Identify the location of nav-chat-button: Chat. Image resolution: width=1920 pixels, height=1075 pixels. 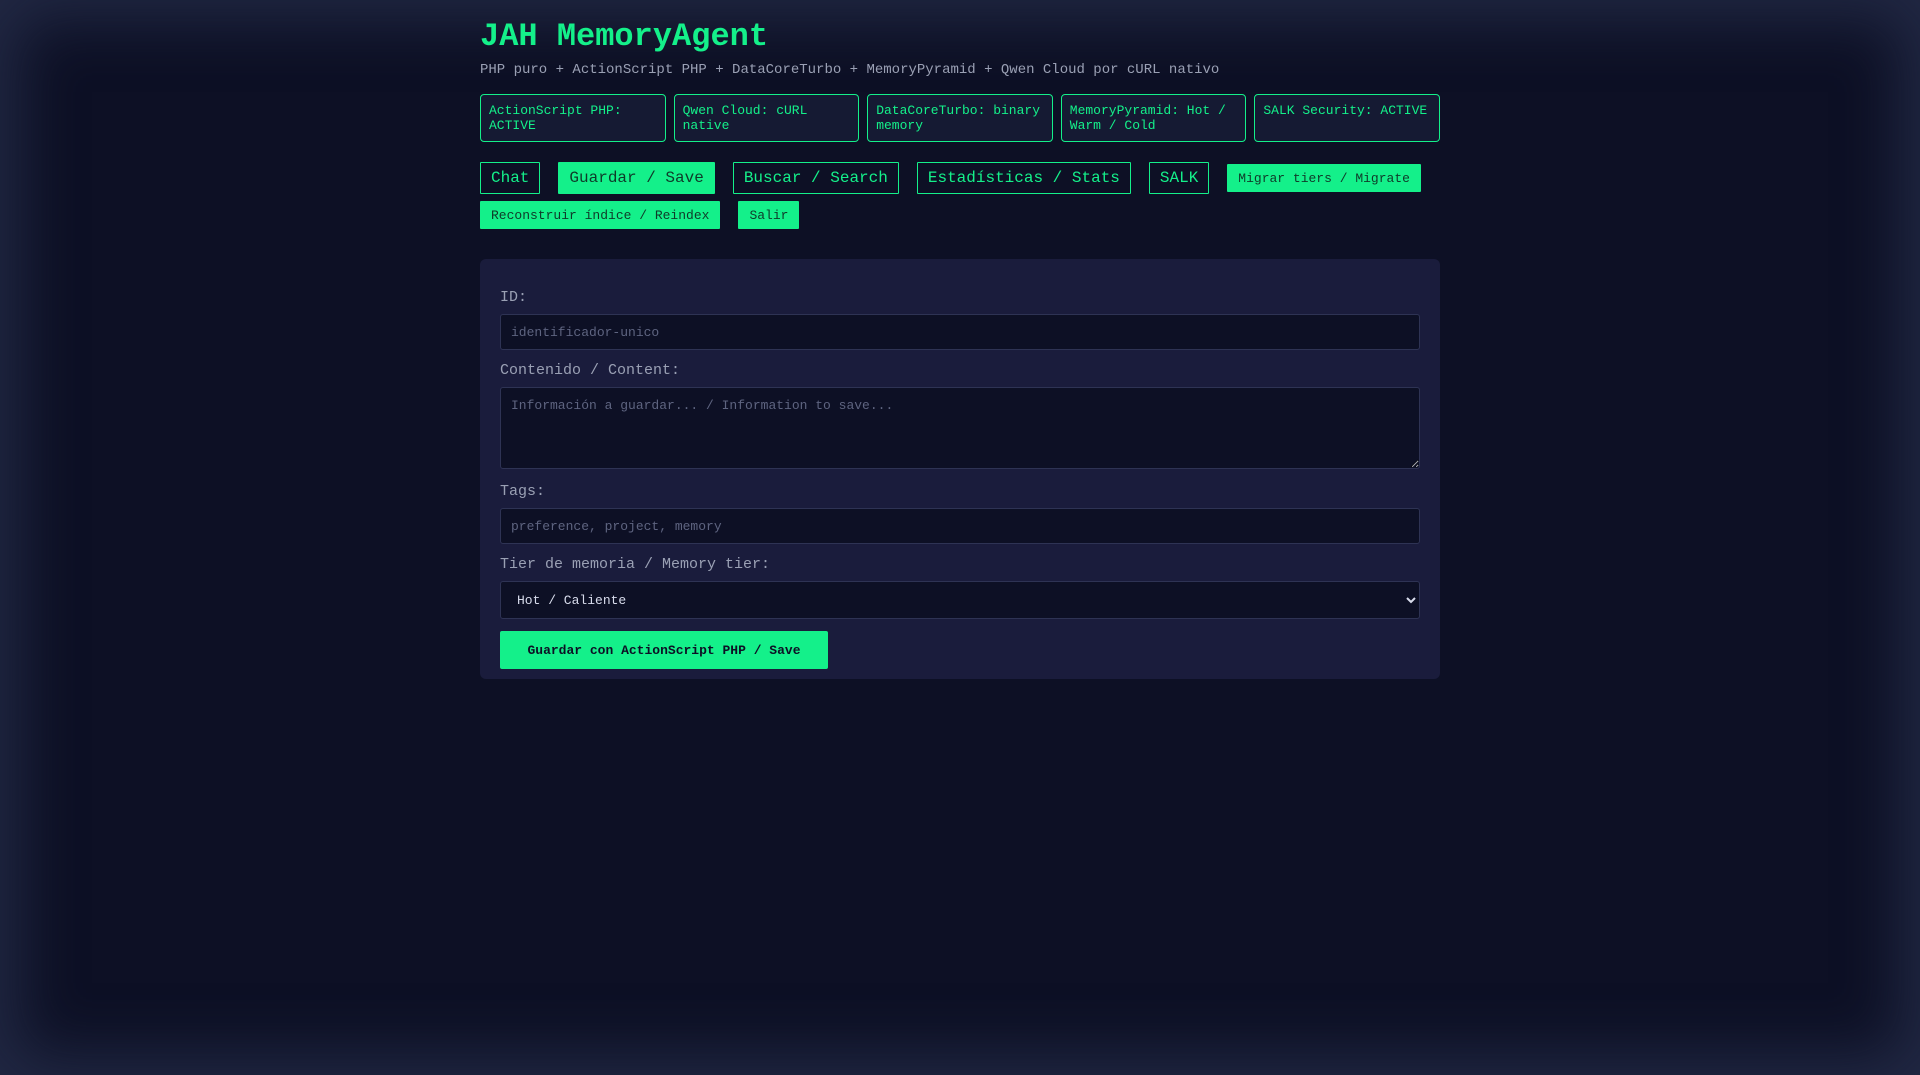
(510, 178).